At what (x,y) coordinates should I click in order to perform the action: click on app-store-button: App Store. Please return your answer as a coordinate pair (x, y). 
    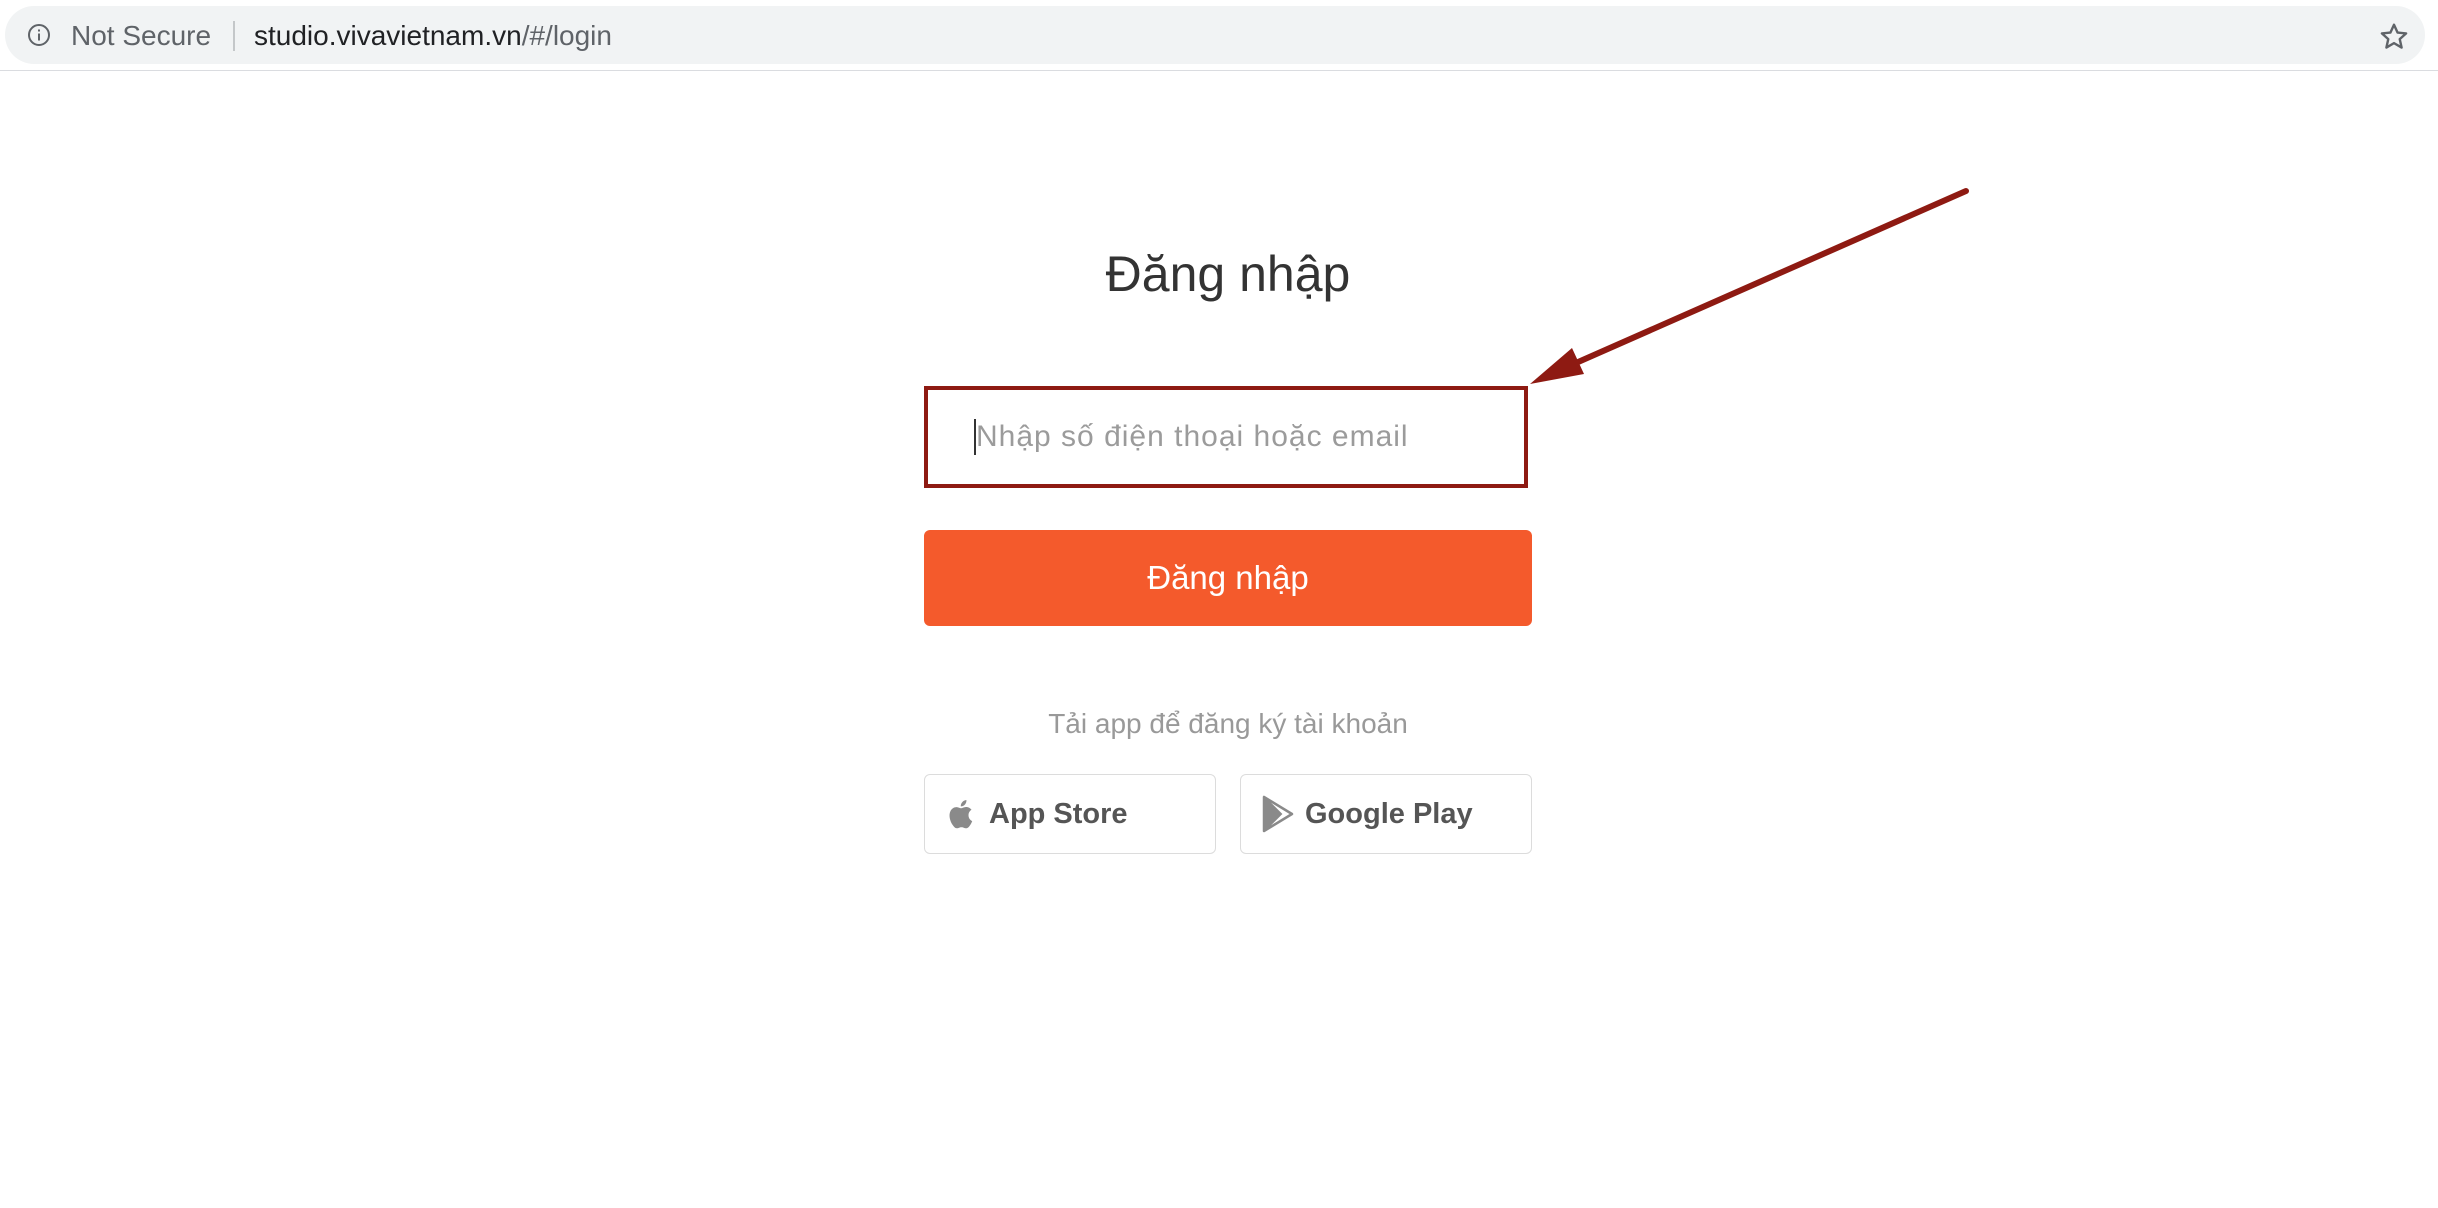
    Looking at the image, I should click on (1070, 814).